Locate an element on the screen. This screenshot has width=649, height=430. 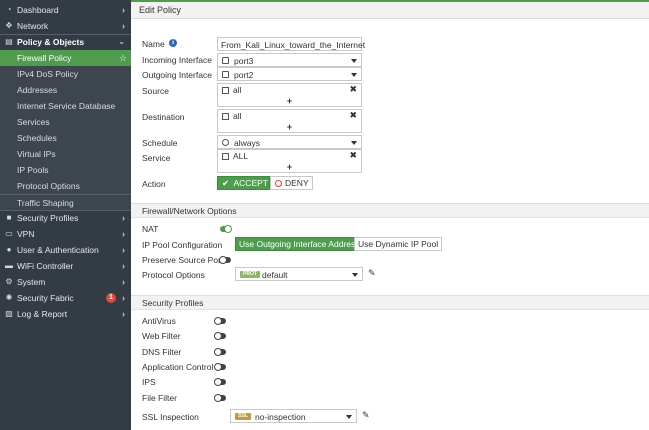
sidebar-item-user-authentication: ● User & Authentication › is located at coordinates (65, 250).